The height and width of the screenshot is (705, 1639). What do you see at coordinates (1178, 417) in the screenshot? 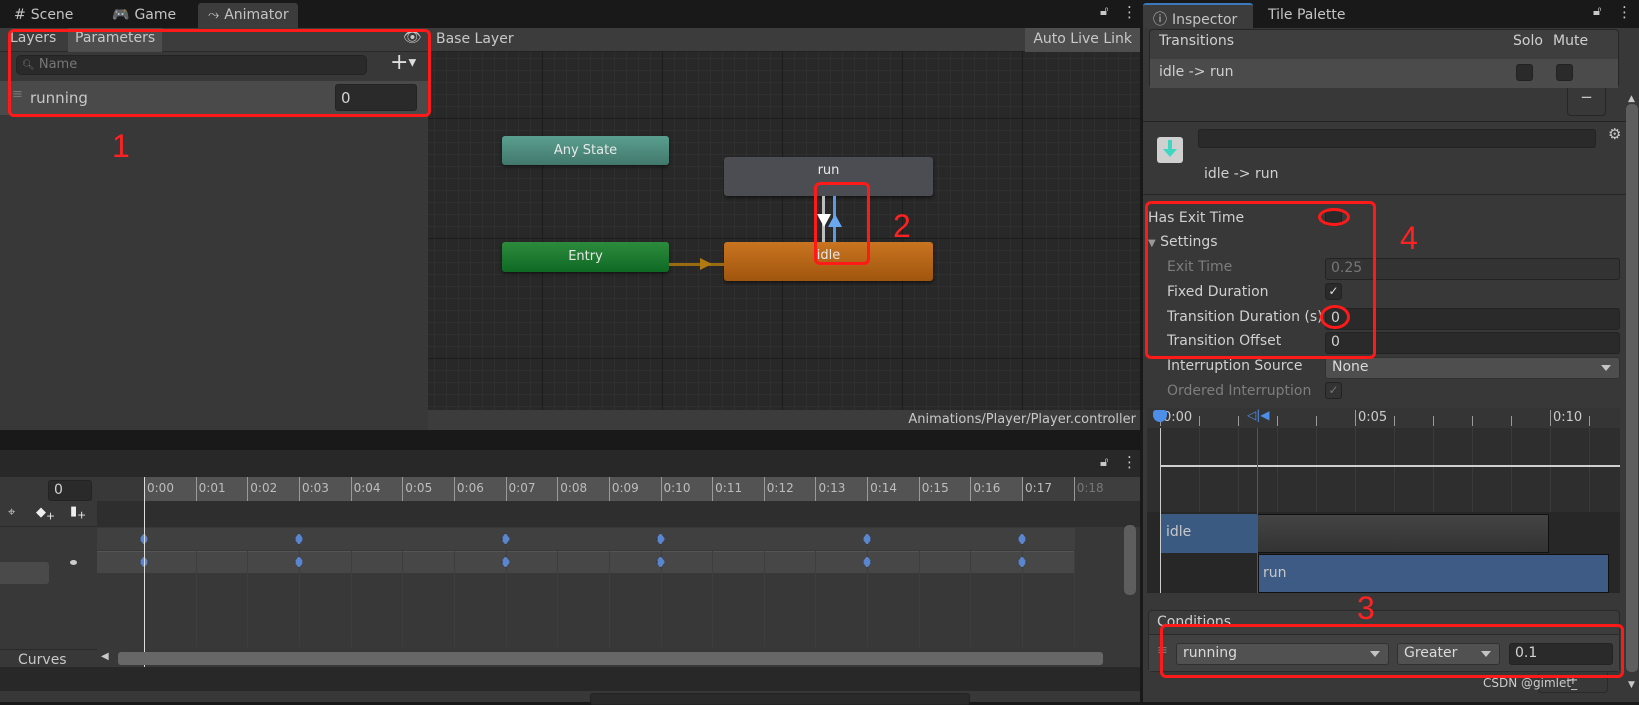
I see `timeline-tick-label: 0:00` at bounding box center [1178, 417].